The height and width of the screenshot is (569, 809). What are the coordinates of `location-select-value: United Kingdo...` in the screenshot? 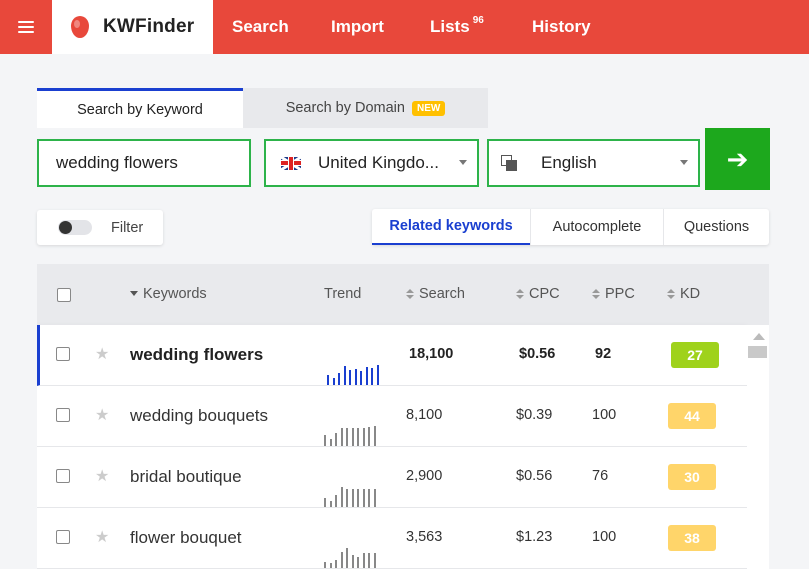 It's located at (378, 162).